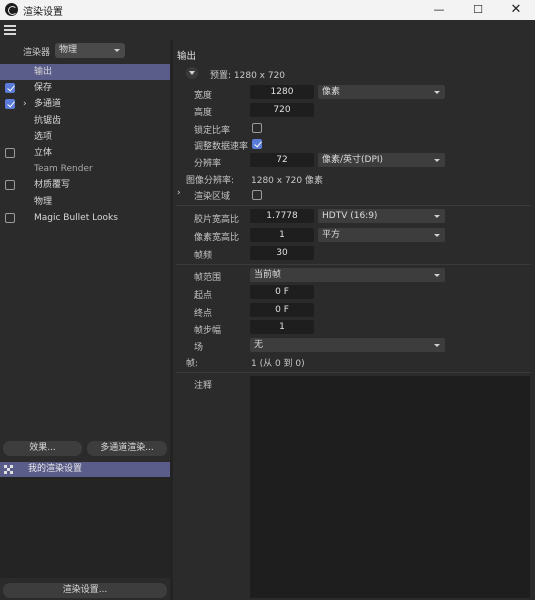 The image size is (535, 600). Describe the element at coordinates (43, 152) in the screenshot. I see `tree-item-label: 立体` at that location.